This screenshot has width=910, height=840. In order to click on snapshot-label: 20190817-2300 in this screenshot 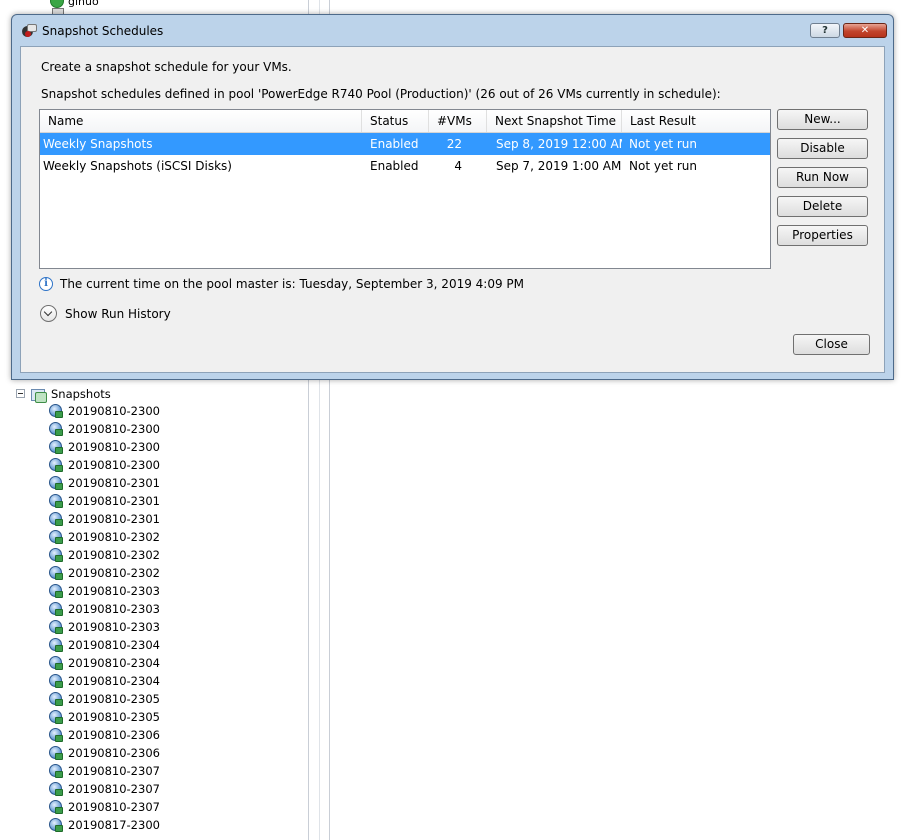, I will do `click(114, 825)`.